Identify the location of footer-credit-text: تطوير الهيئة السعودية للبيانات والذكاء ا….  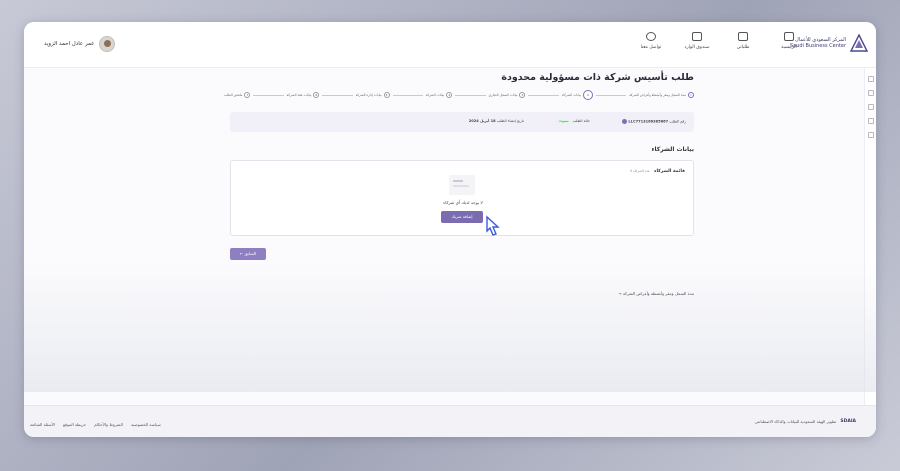
(795, 421).